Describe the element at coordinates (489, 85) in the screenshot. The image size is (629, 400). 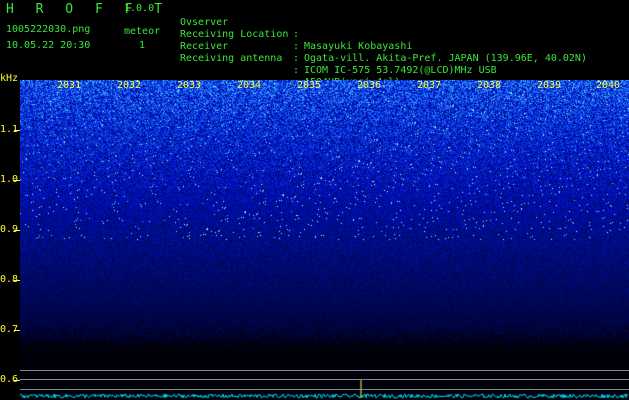
I see `x-tick-label: 2038` at that location.